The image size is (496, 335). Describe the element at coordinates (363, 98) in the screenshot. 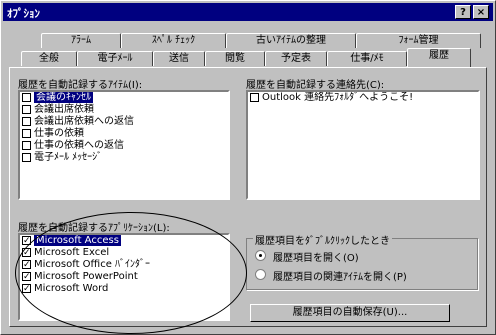

I see `list-item: Outlook 連絡先ﾌｫﾙﾀﾞへようこそ!` at that location.